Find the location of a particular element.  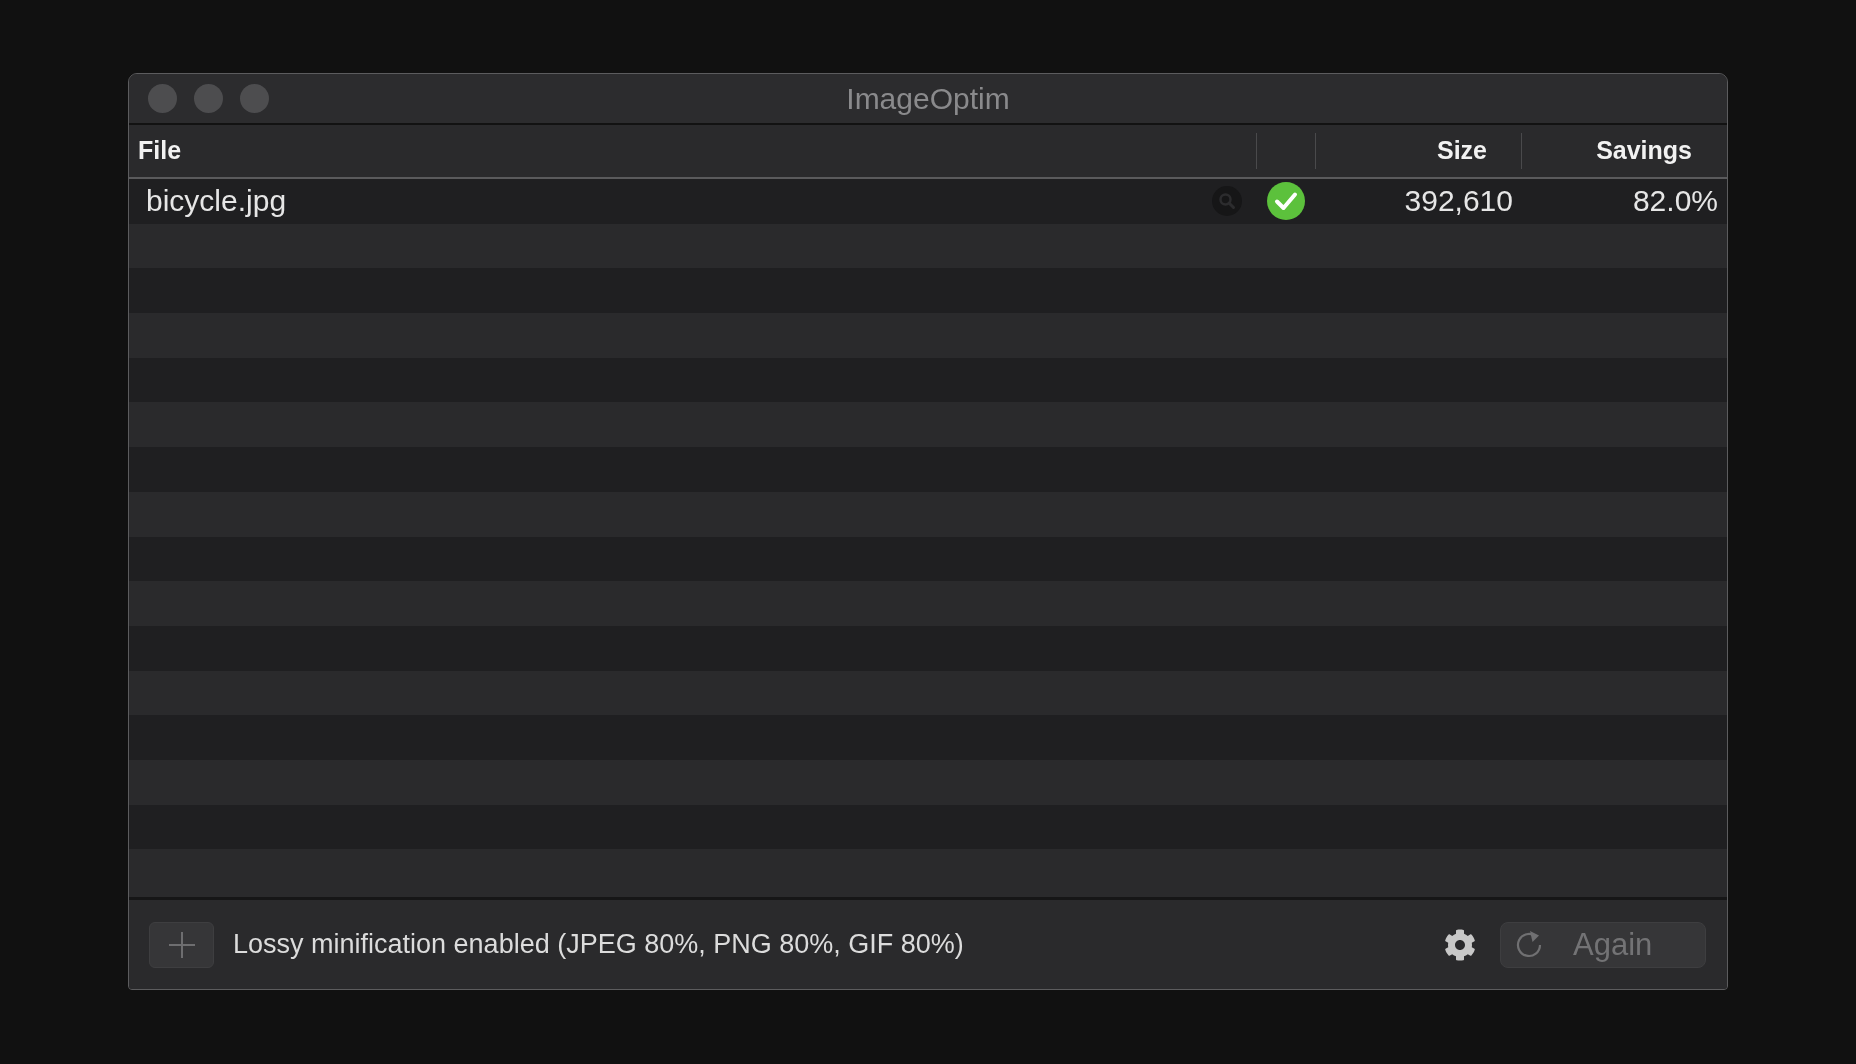

column-header: File is located at coordinates (160, 151).